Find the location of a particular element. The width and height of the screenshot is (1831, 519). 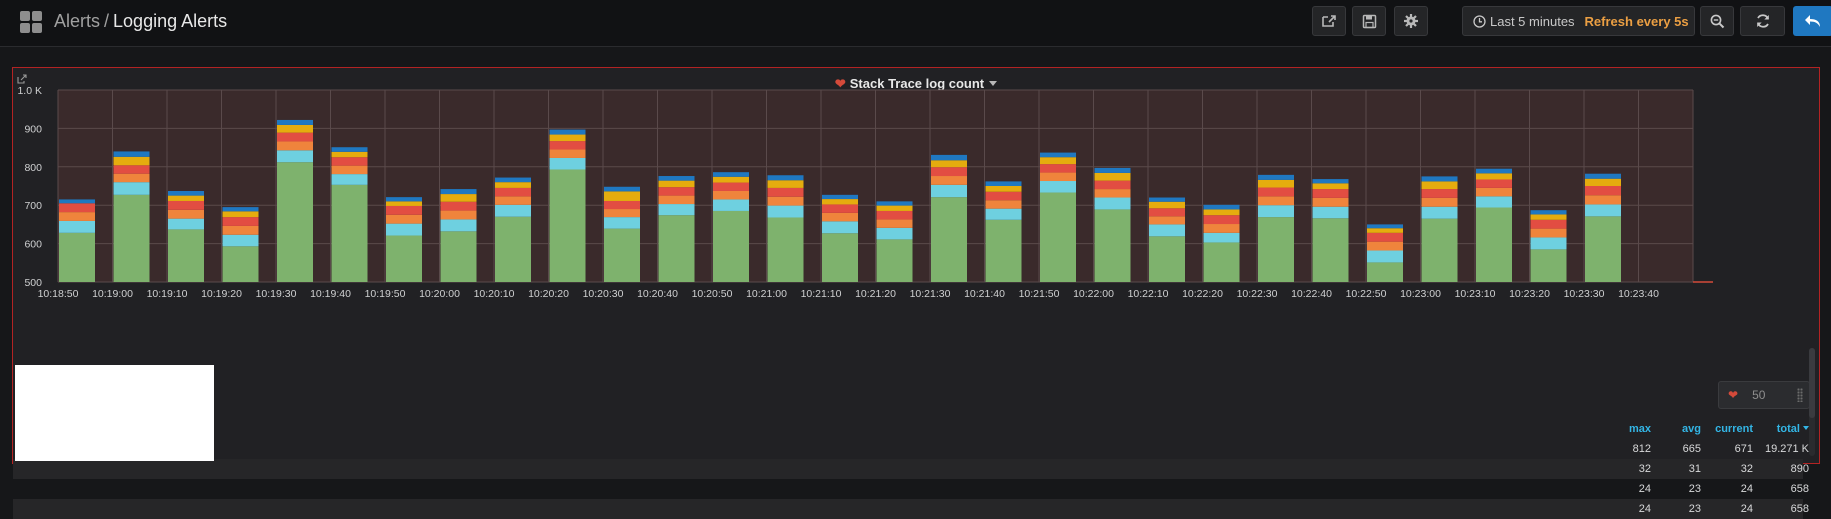

legend-current: 671 is located at coordinates (1743, 449).